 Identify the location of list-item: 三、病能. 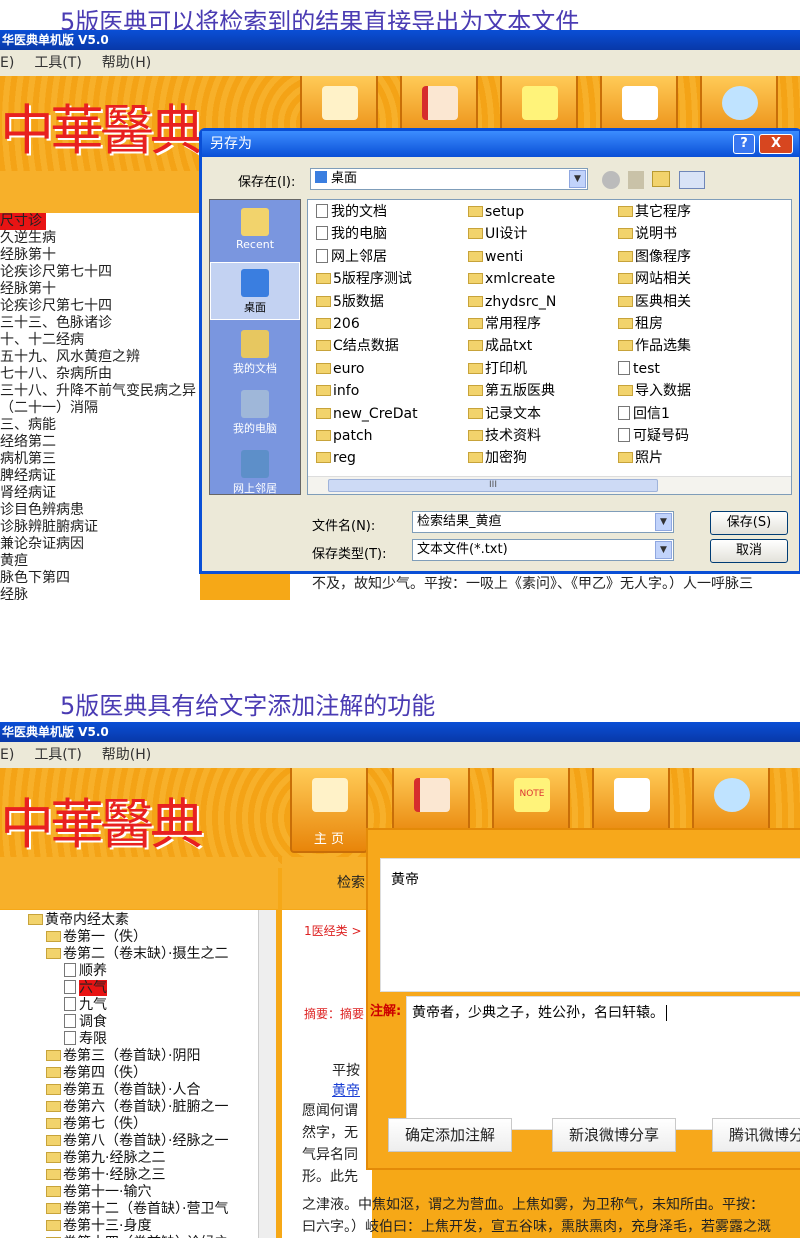
(100, 425).